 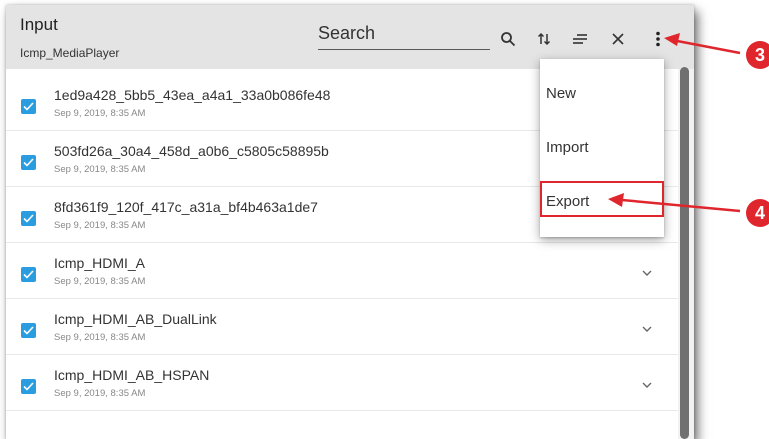 What do you see at coordinates (757, 55) in the screenshot?
I see `callout-badge-3: 3` at bounding box center [757, 55].